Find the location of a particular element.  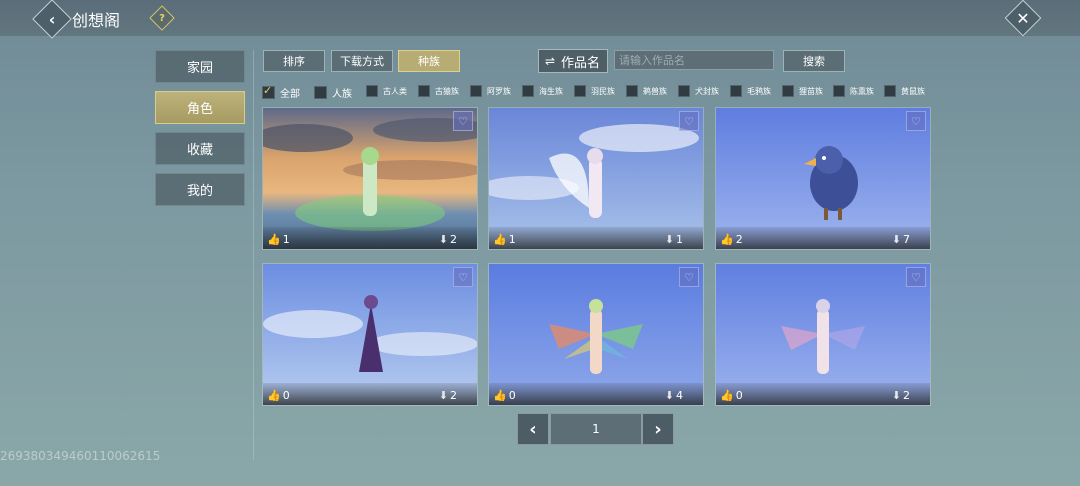

page-title: 创想阁 is located at coordinates (96, 20).